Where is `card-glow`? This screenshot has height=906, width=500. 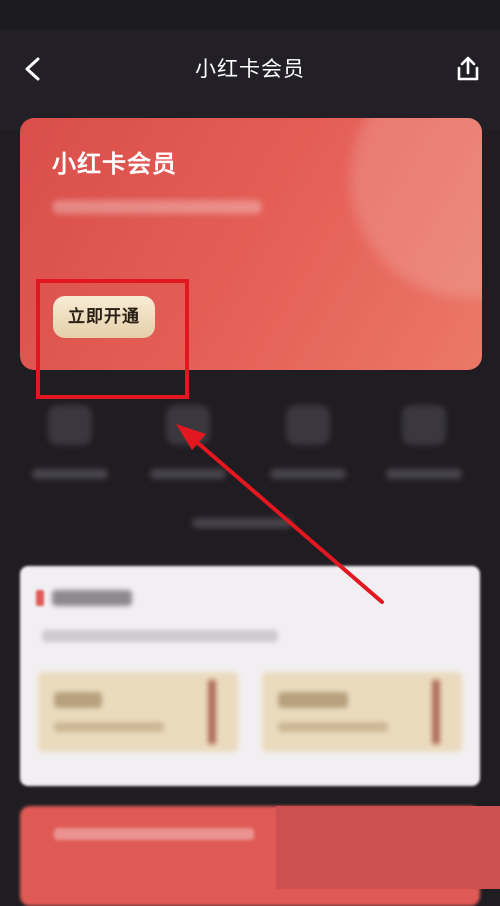 card-glow is located at coordinates (416, 208).